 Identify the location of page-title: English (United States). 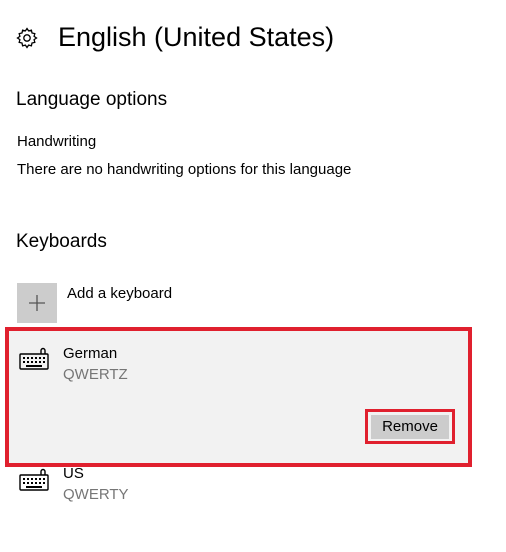
(196, 37).